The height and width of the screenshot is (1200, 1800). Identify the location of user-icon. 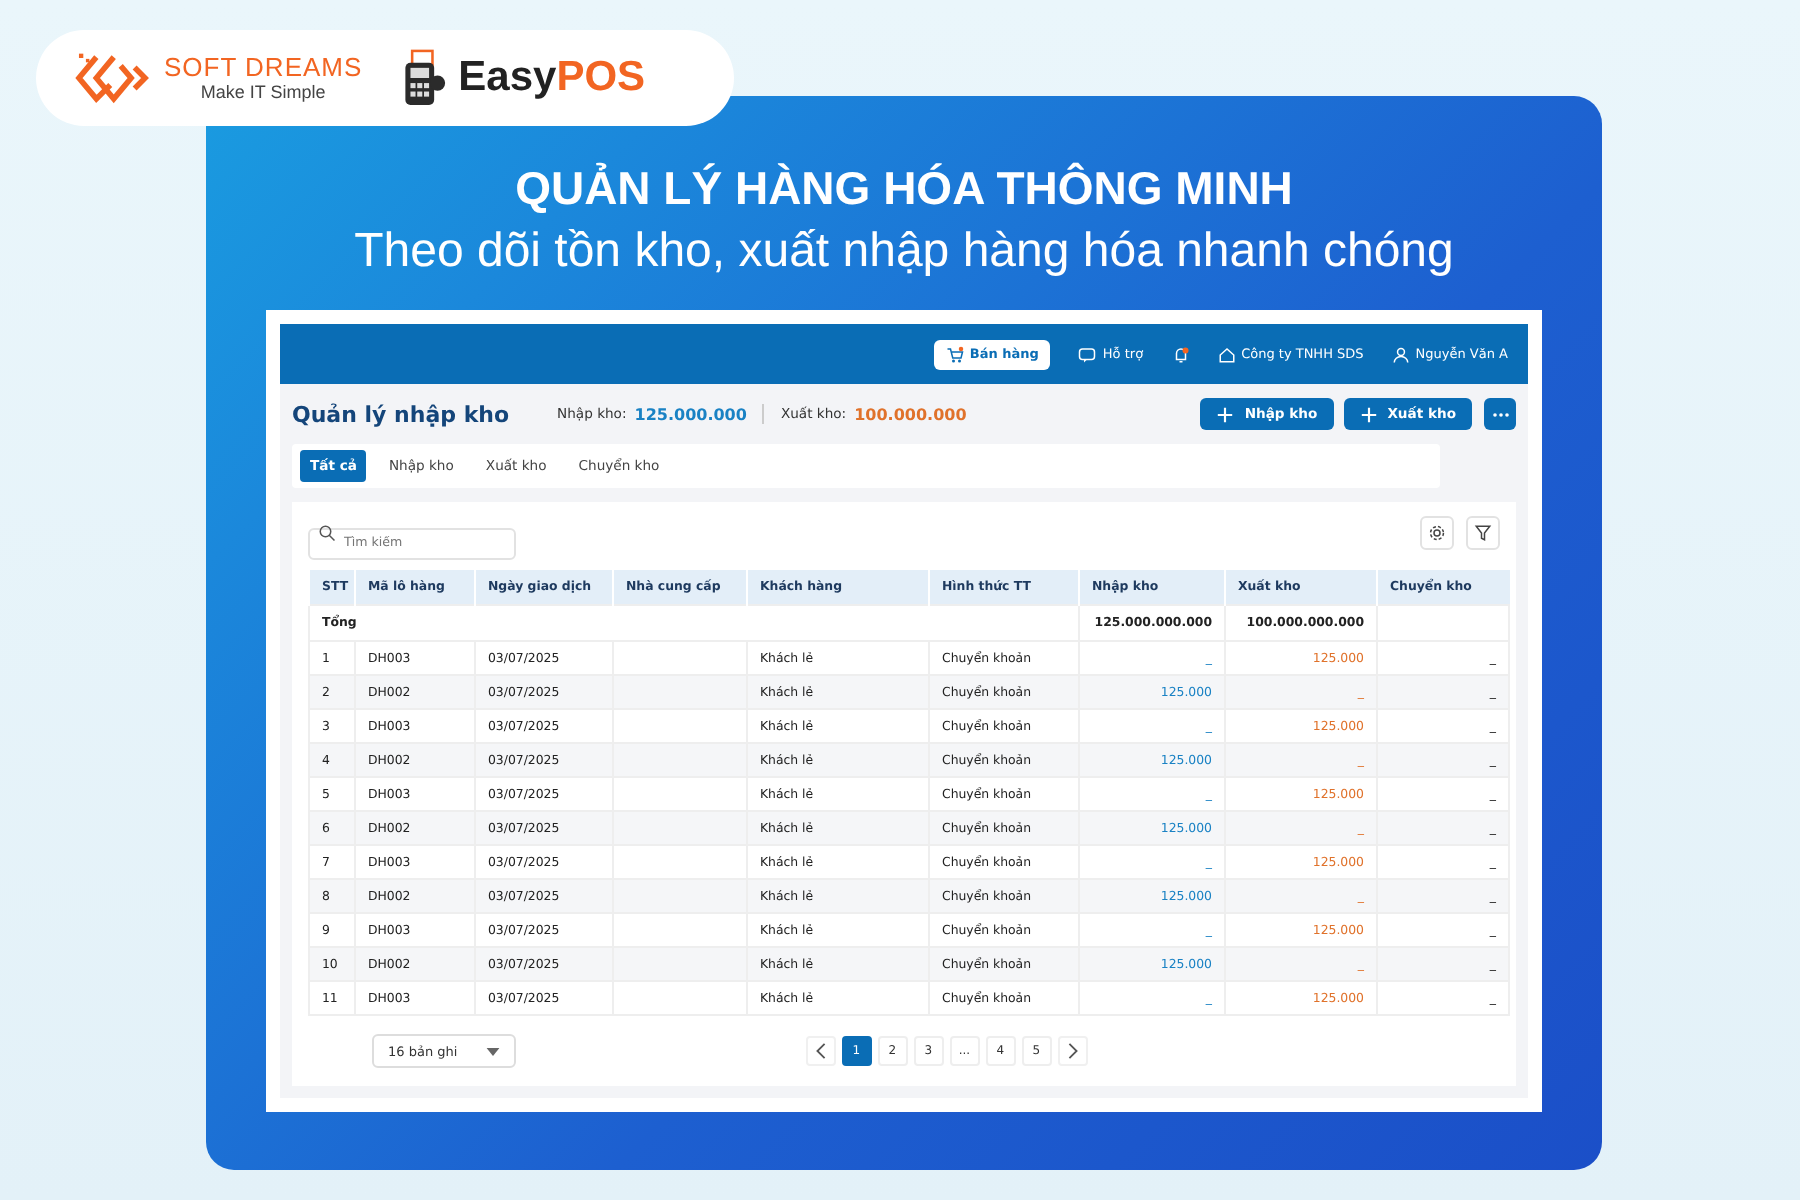
(1400, 354).